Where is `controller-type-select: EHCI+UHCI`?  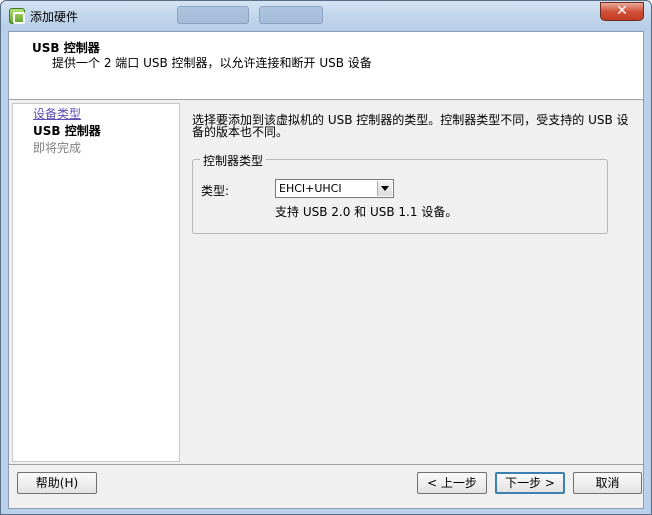
controller-type-select: EHCI+UHCI is located at coordinates (334, 188).